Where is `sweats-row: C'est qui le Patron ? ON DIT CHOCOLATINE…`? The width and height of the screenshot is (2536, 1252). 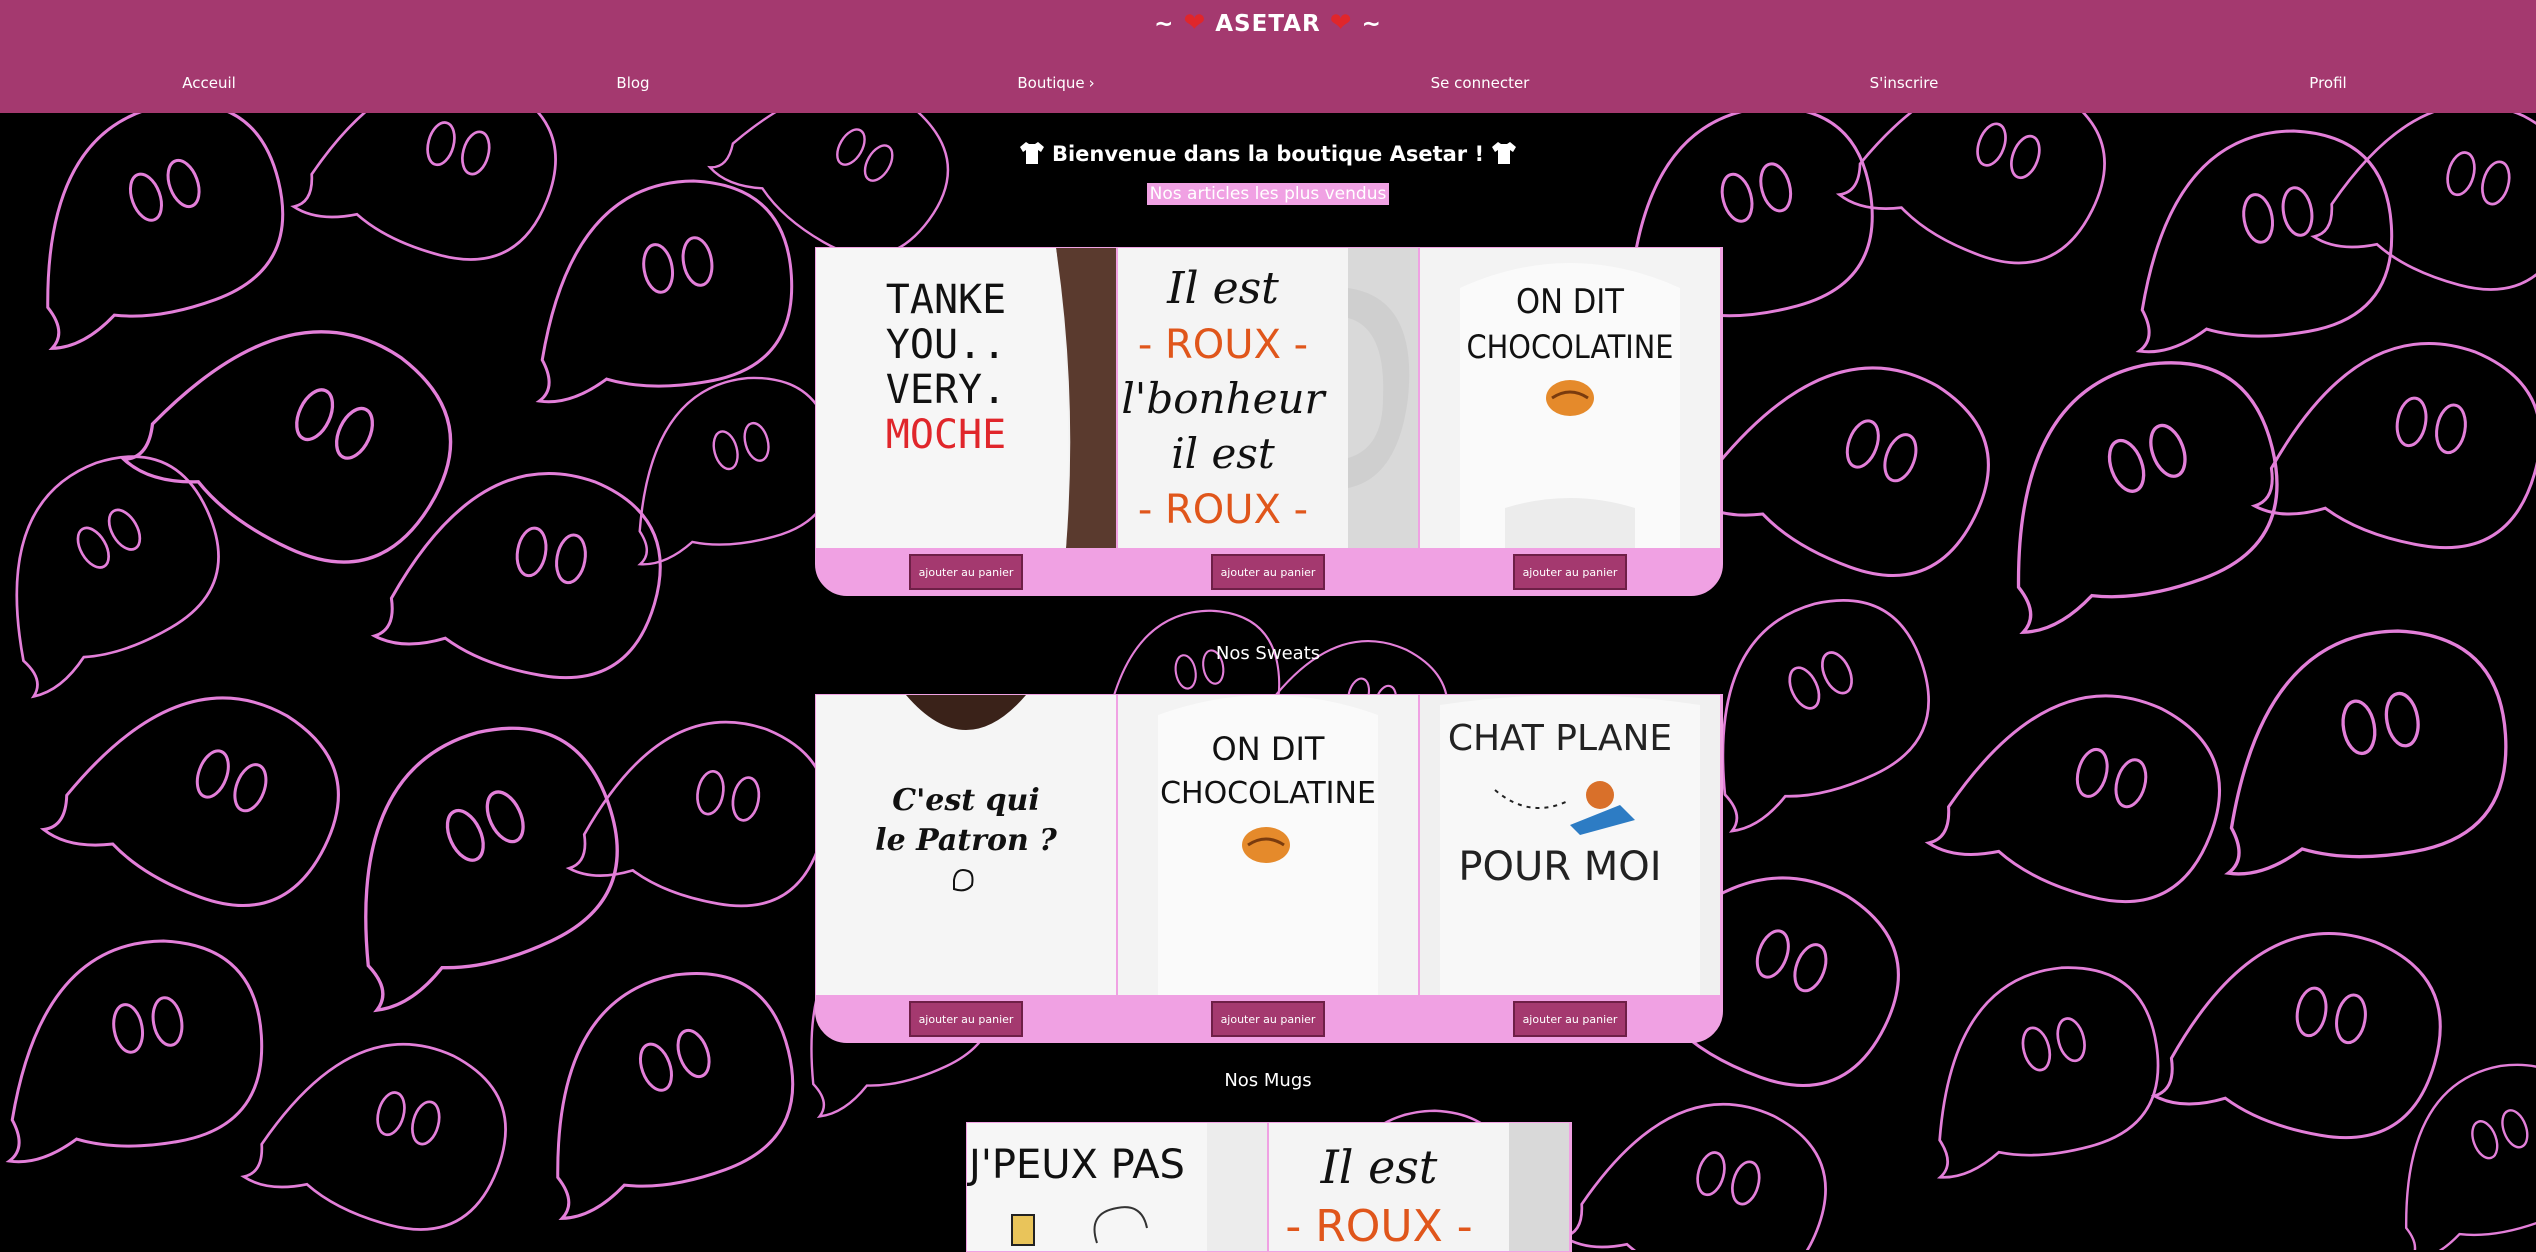 sweats-row: C'est qui le Patron ? ON DIT CHOCOLATINE… is located at coordinates (1269, 868).